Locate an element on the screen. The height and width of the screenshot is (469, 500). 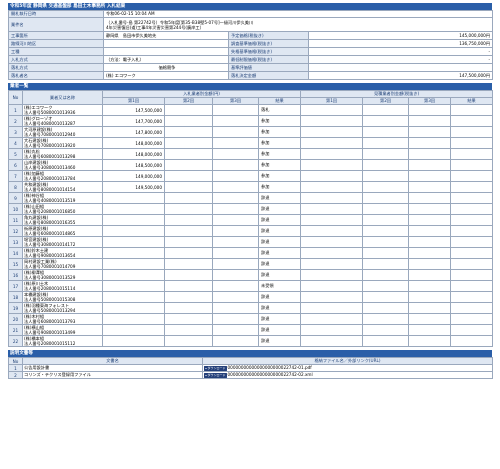
bid-method-label: 入札方式 is located at coordinates (56, 59).